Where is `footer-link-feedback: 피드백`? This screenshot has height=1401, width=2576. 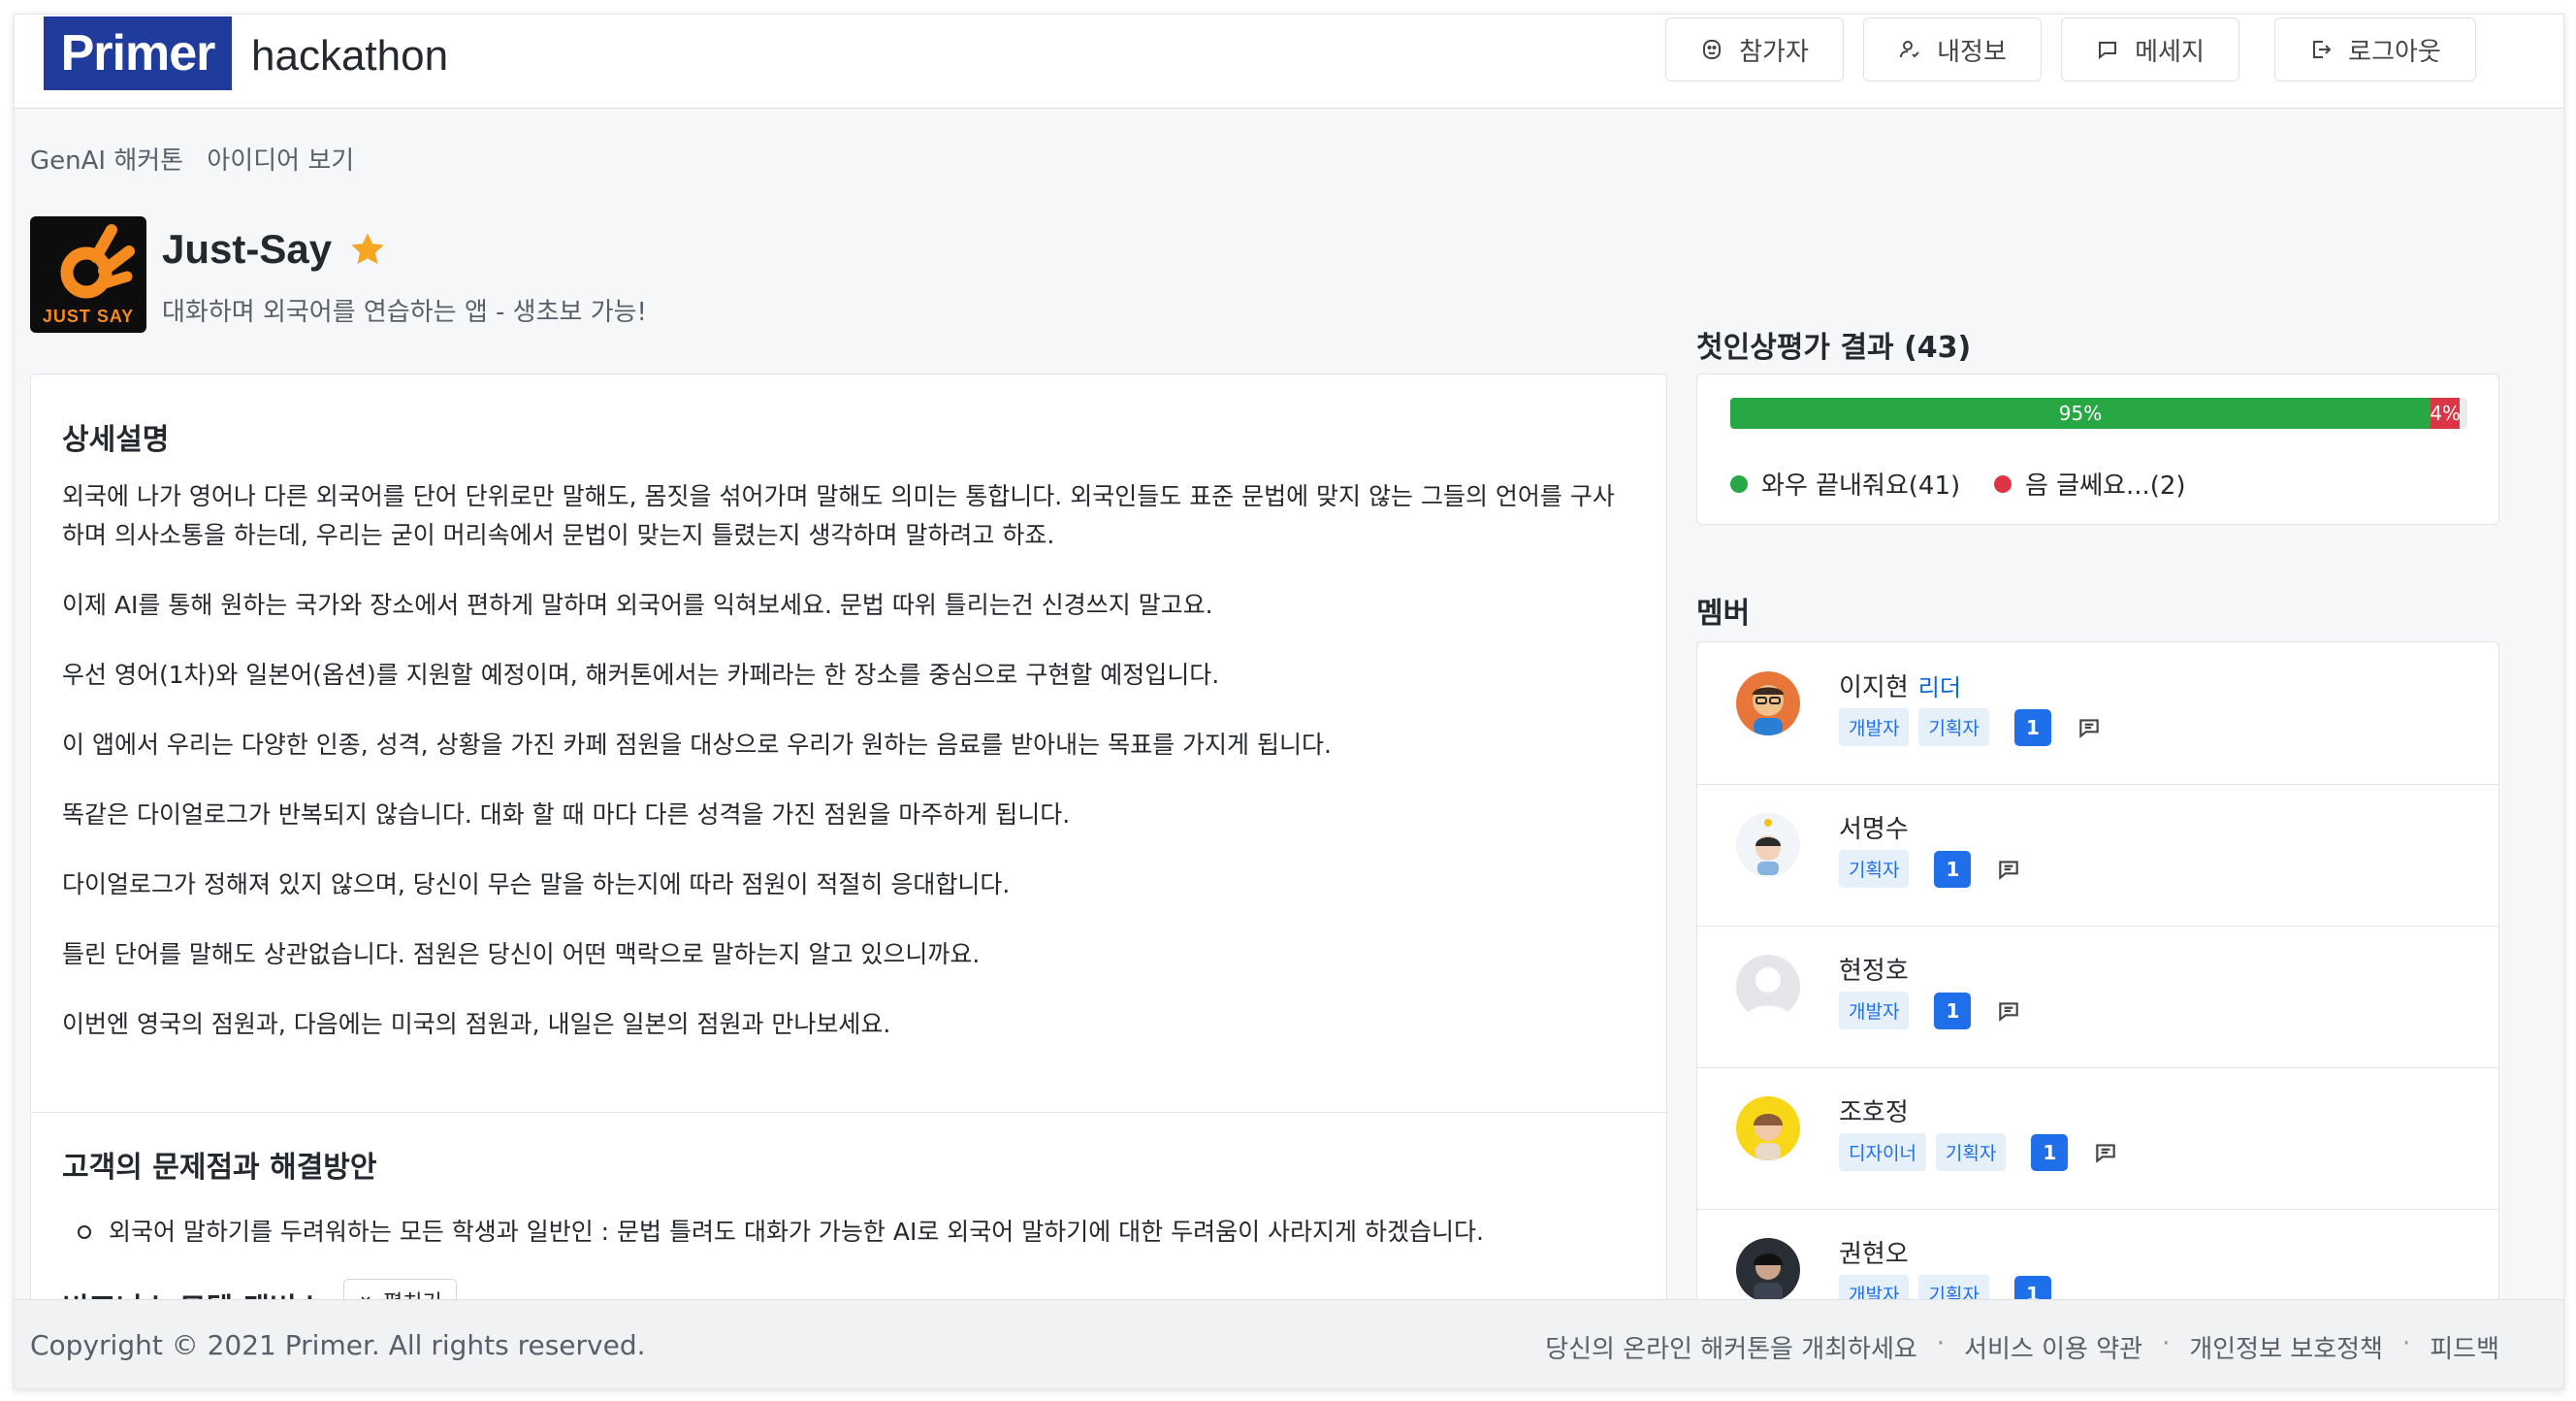 footer-link-feedback: 피드백 is located at coordinates (2464, 1347).